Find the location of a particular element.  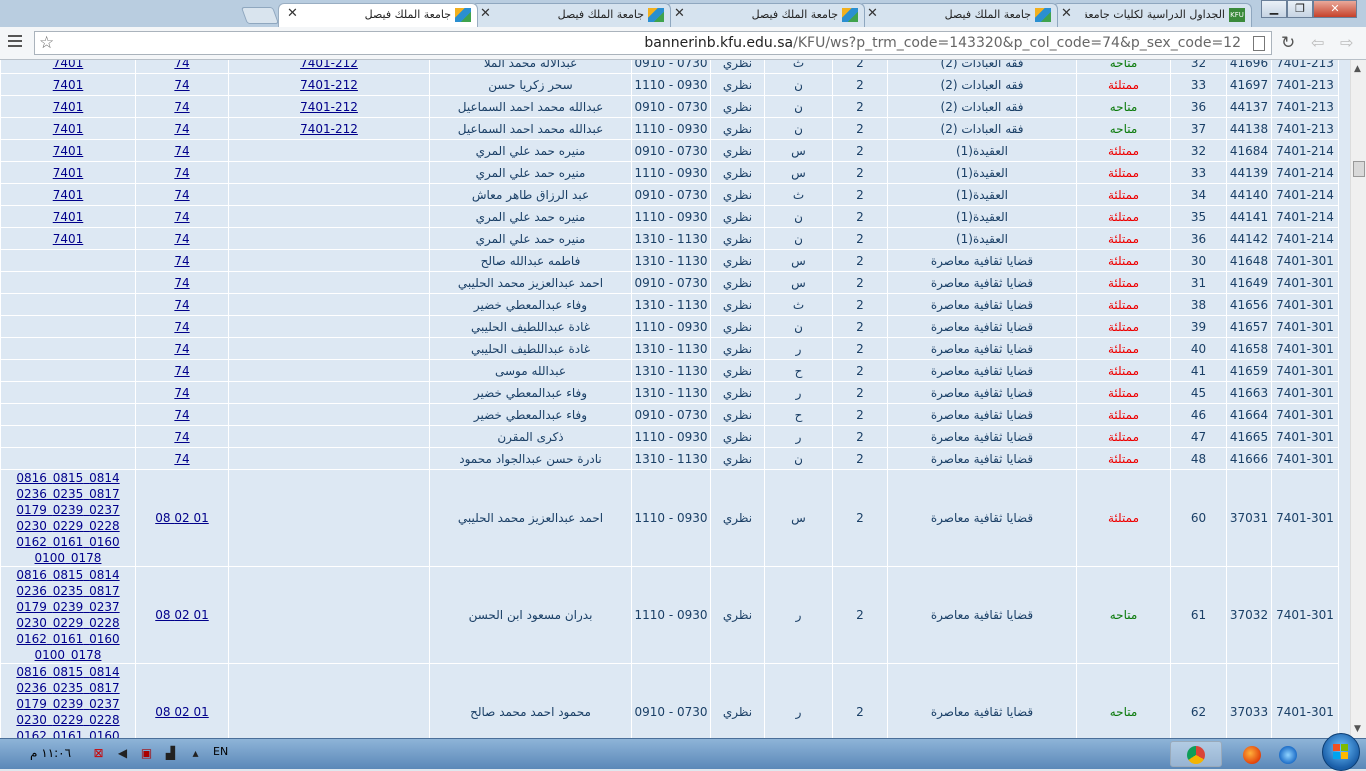

language-indicator: EN is located at coordinates (220, 751).